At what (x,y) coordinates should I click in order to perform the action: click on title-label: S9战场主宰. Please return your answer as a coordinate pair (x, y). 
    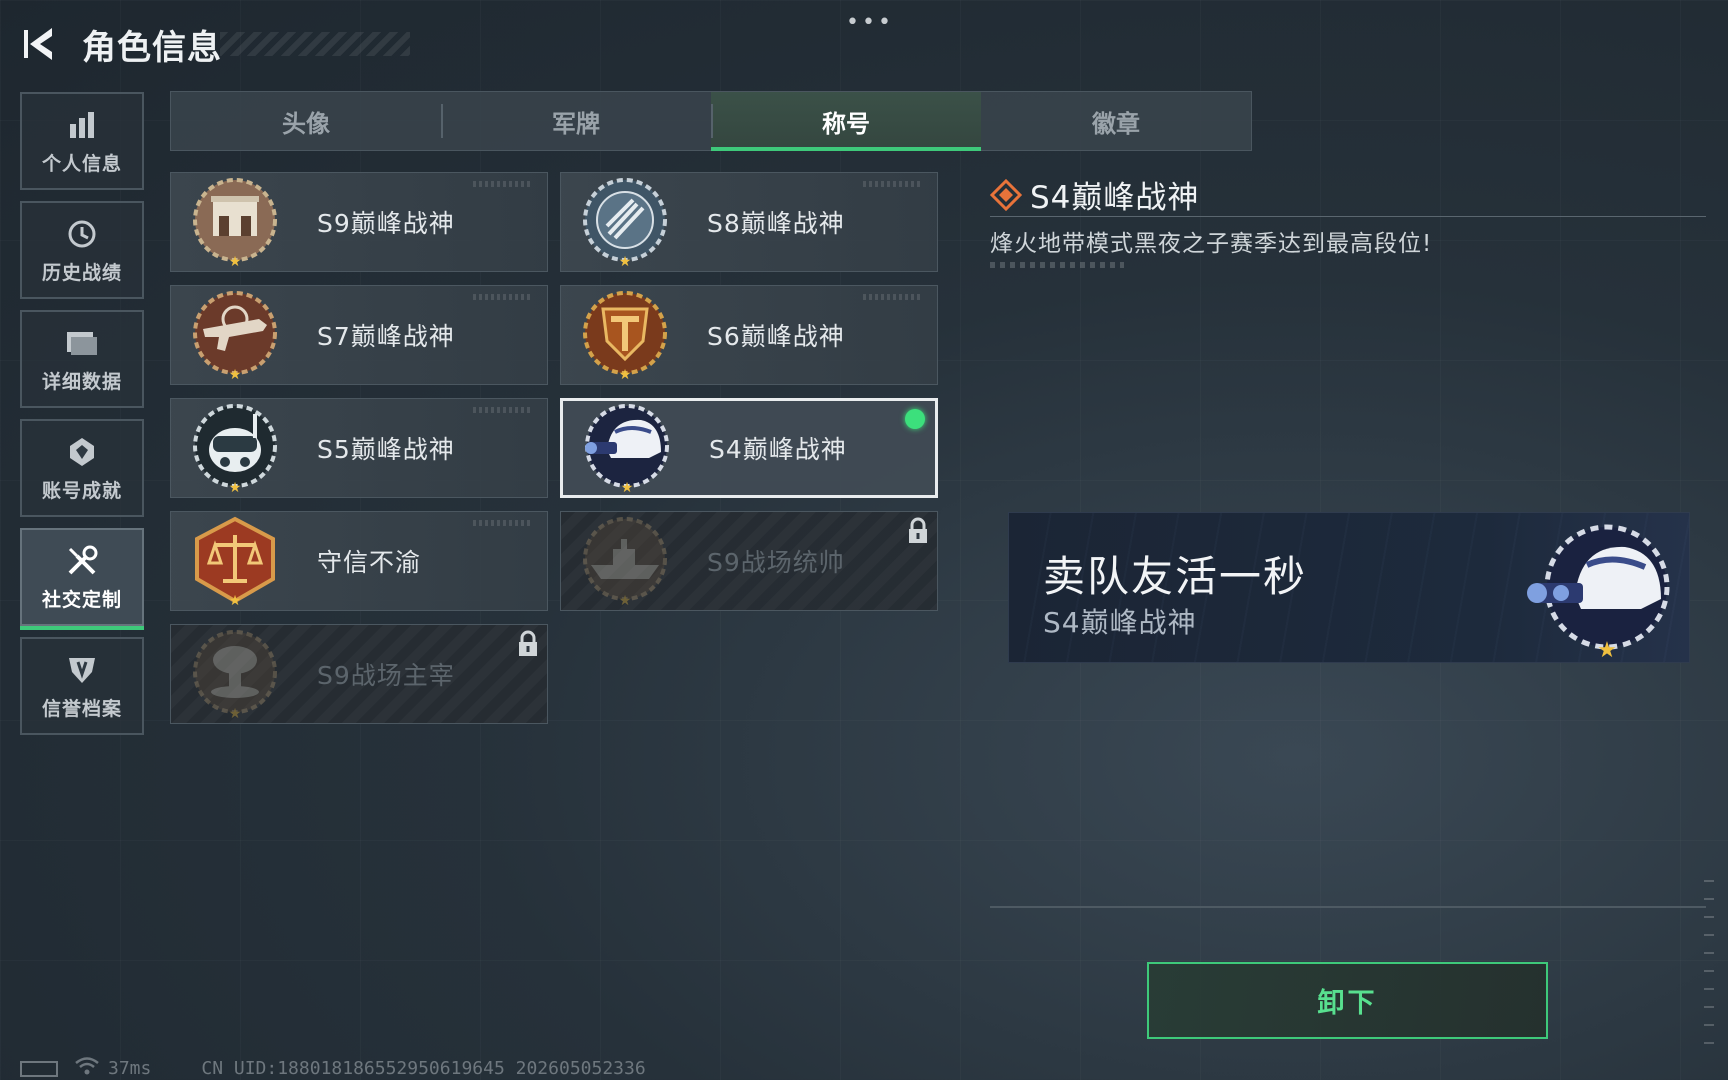
    Looking at the image, I should click on (386, 675).